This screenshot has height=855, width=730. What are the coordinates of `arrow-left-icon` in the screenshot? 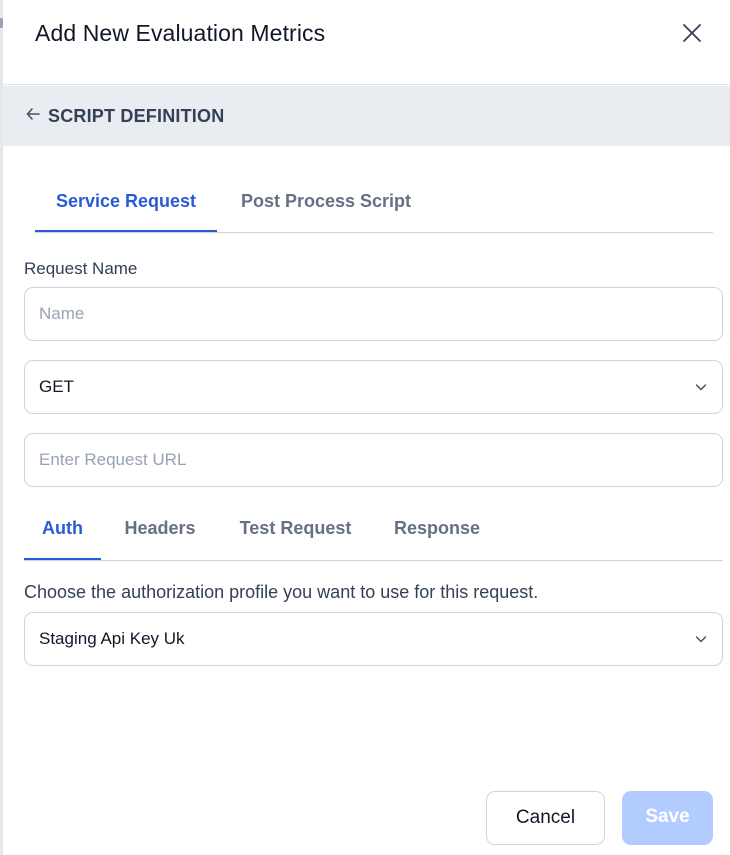 It's located at (33, 114).